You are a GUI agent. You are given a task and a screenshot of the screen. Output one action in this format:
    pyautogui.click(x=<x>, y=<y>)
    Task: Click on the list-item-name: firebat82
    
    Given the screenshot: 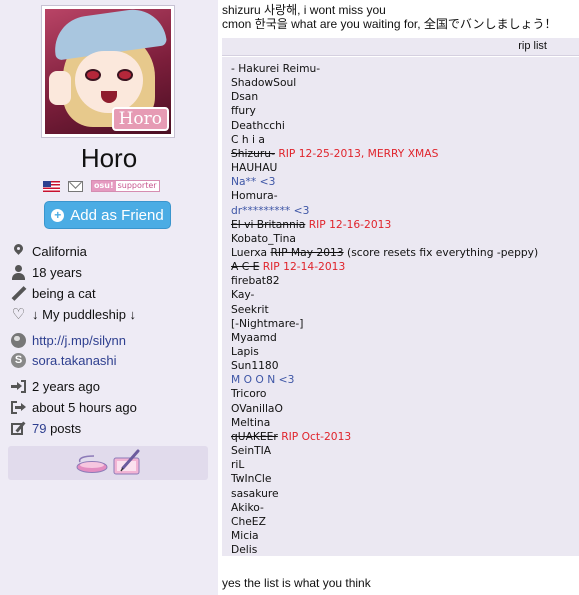 What is the action you would take?
    pyautogui.click(x=255, y=281)
    